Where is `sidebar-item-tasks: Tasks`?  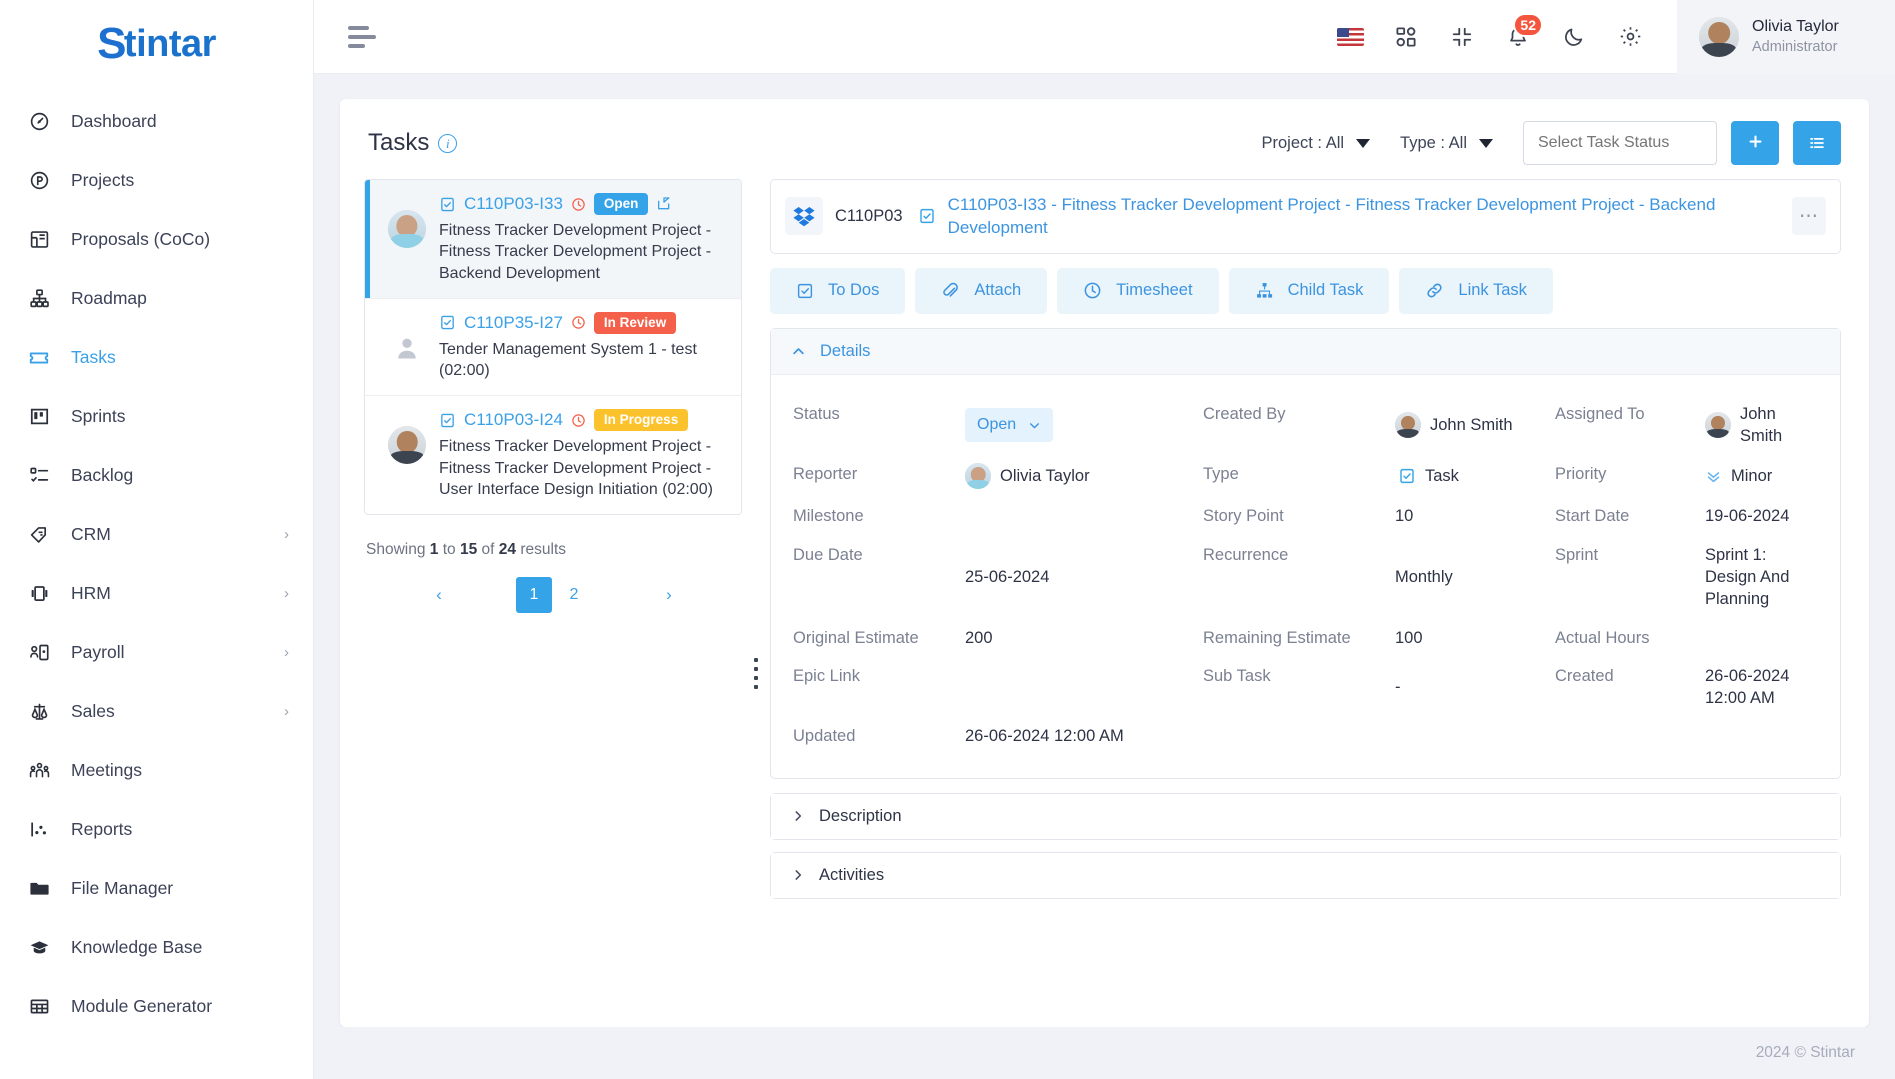
sidebar-item-tasks: Tasks is located at coordinates (156, 357).